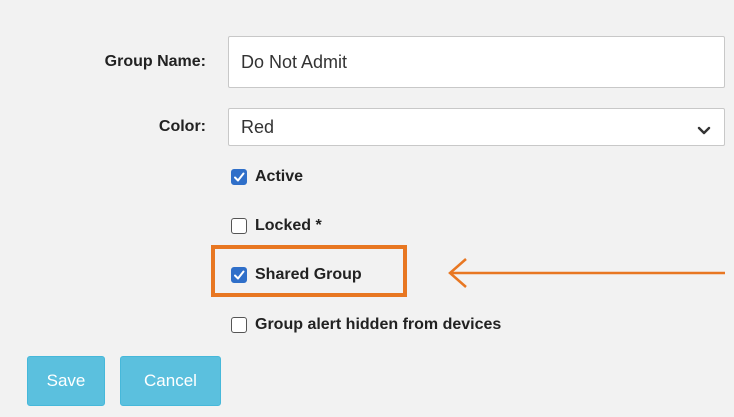 The image size is (734, 417). What do you see at coordinates (378, 324) in the screenshot?
I see `hidden-alert-checkbox-label: Group alert hidden from devices` at bounding box center [378, 324].